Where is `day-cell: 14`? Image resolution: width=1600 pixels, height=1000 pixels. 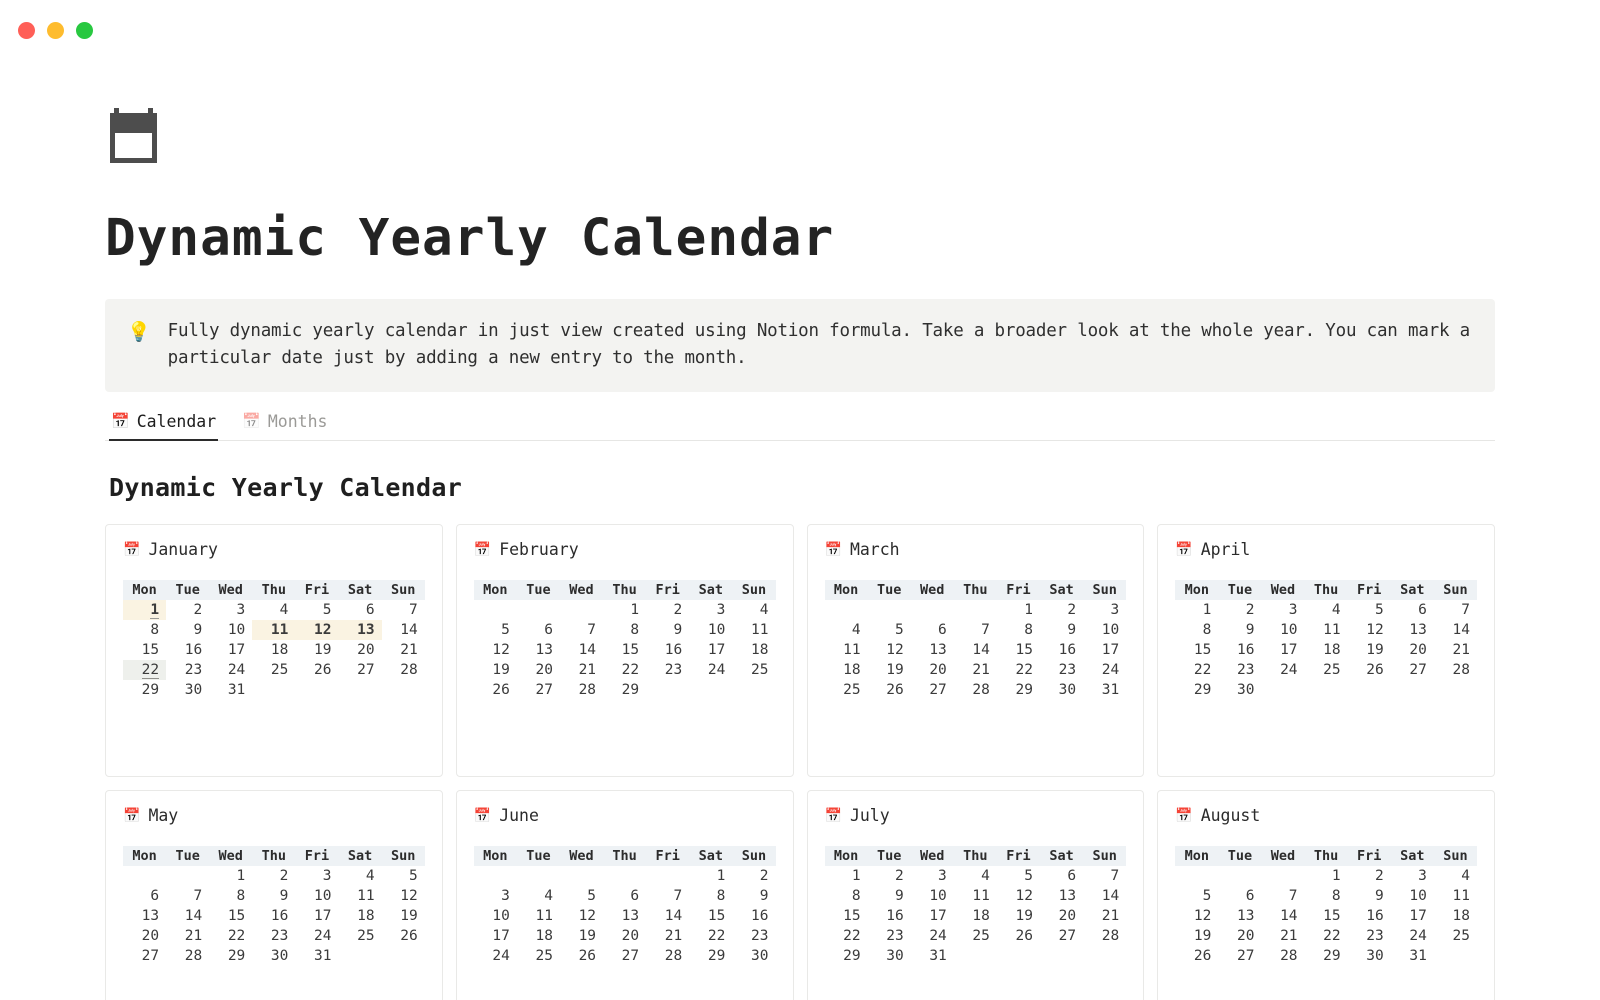 day-cell: 14 is located at coordinates (1282, 916).